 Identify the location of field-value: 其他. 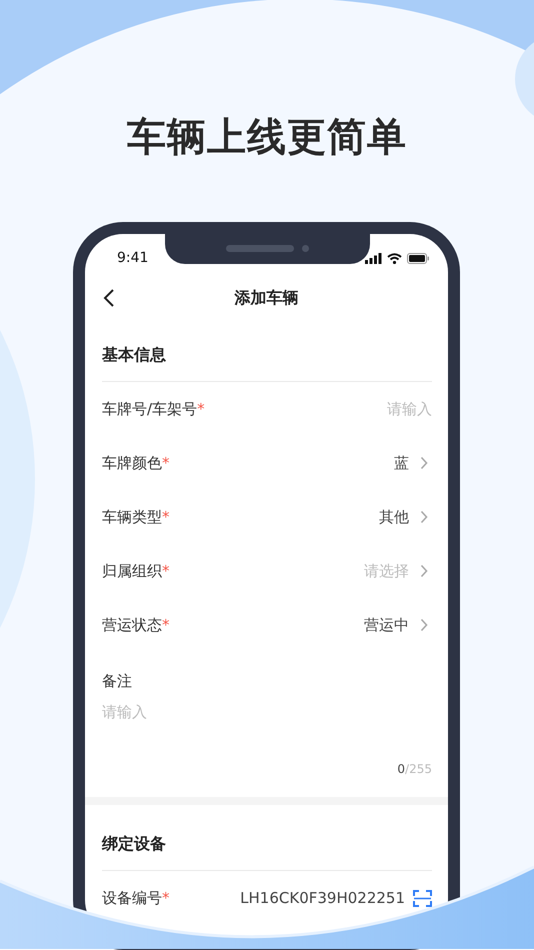
(394, 517).